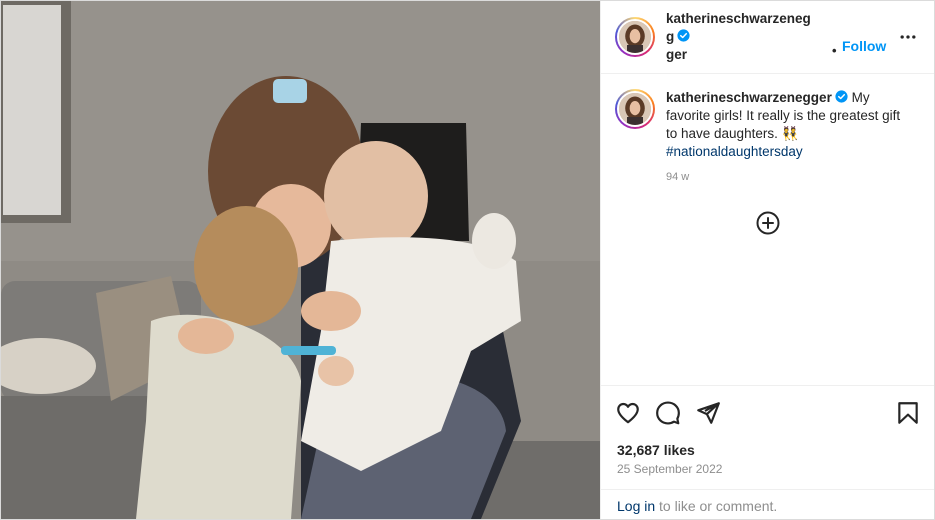 Image resolution: width=935 pixels, height=520 pixels. Describe the element at coordinates (708, 413) in the screenshot. I see `paper-plane-icon` at that location.